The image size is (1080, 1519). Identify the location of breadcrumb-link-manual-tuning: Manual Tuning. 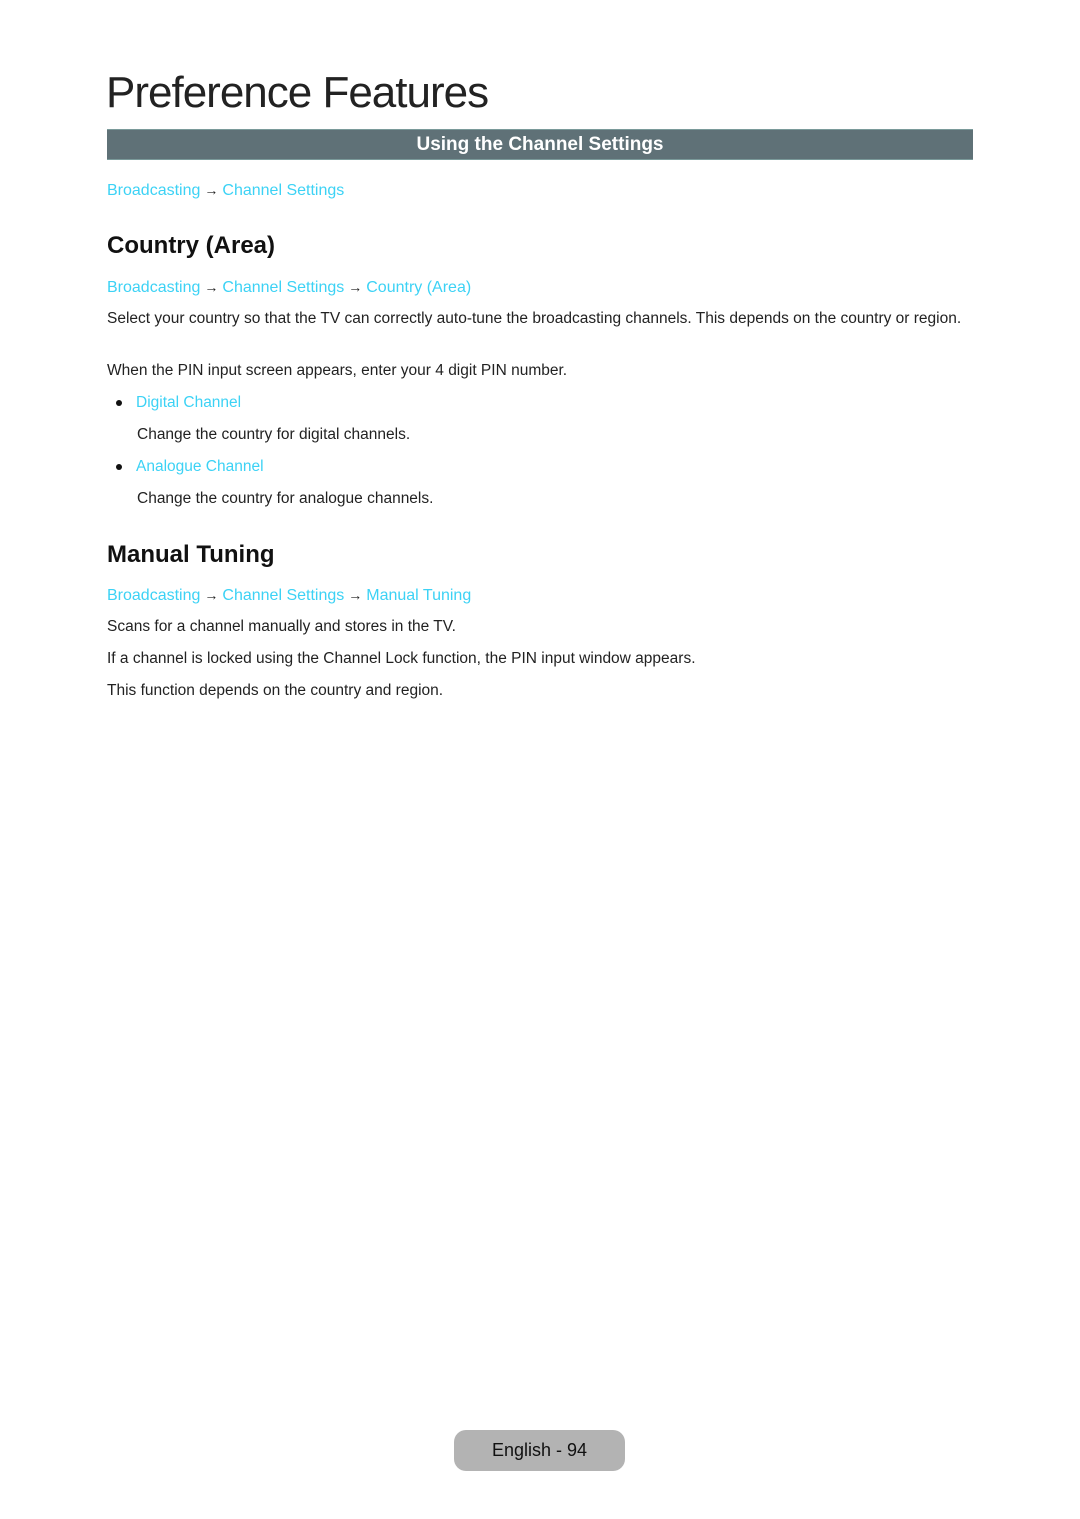
(418, 595).